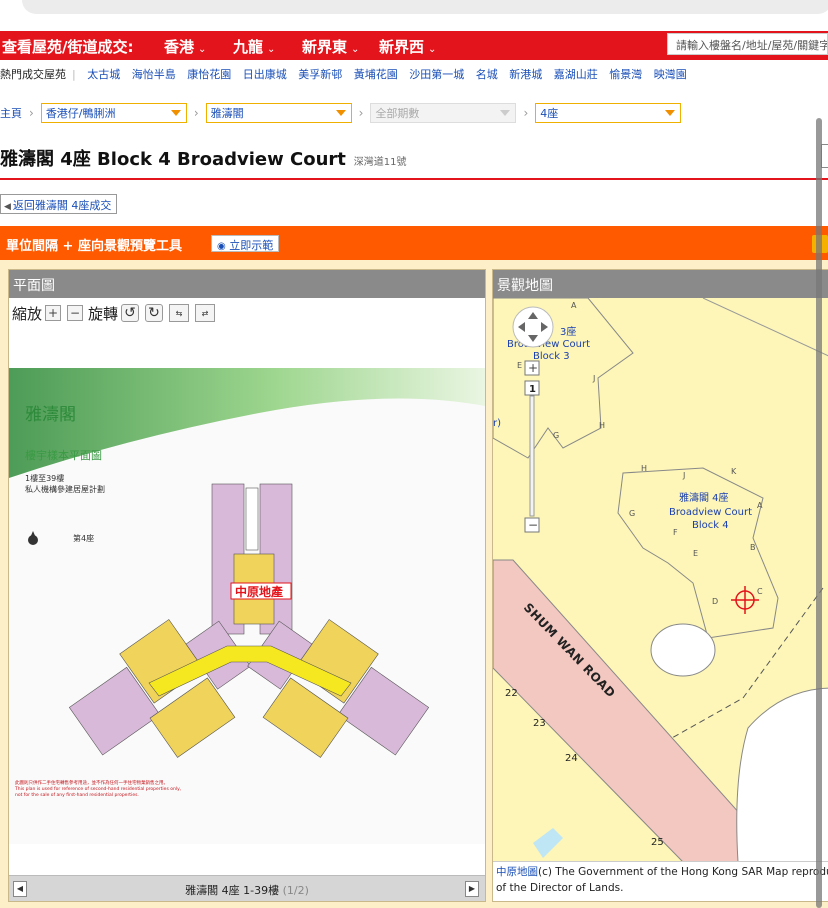 The width and height of the screenshot is (828, 908). What do you see at coordinates (670, 74) in the screenshot?
I see `hot-estate-link: 映灣園` at bounding box center [670, 74].